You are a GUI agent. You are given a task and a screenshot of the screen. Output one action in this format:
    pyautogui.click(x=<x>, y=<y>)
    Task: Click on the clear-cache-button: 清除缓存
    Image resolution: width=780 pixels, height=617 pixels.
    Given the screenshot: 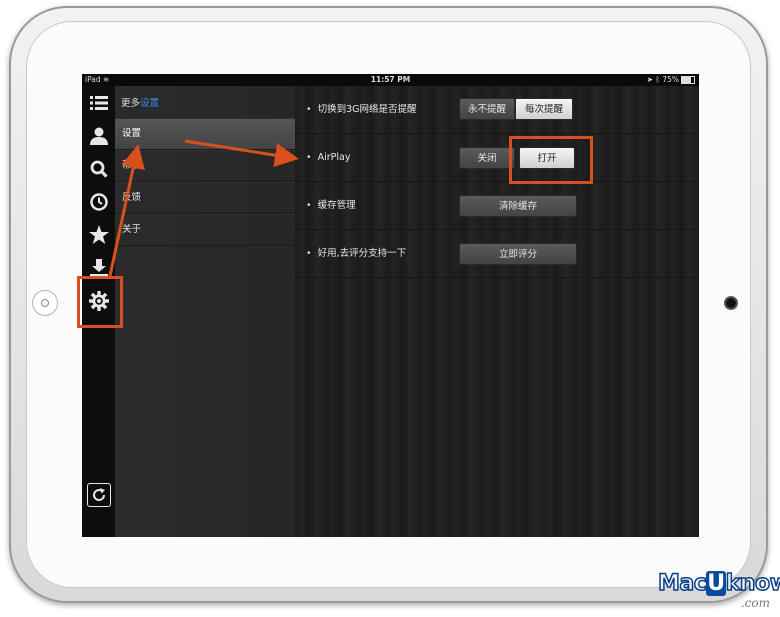 What is the action you would take?
    pyautogui.click(x=518, y=206)
    